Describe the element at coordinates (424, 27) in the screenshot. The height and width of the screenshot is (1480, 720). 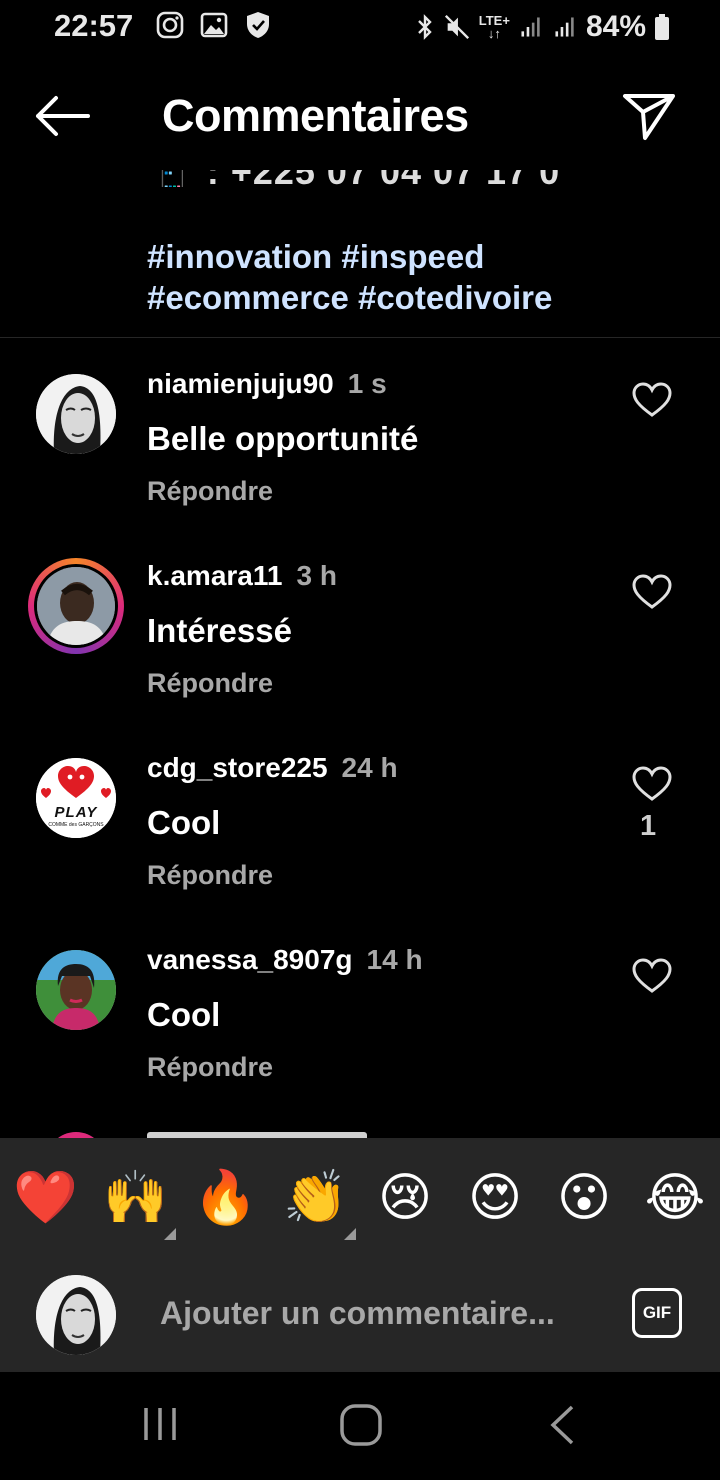
I see `bluetooth-icon` at that location.